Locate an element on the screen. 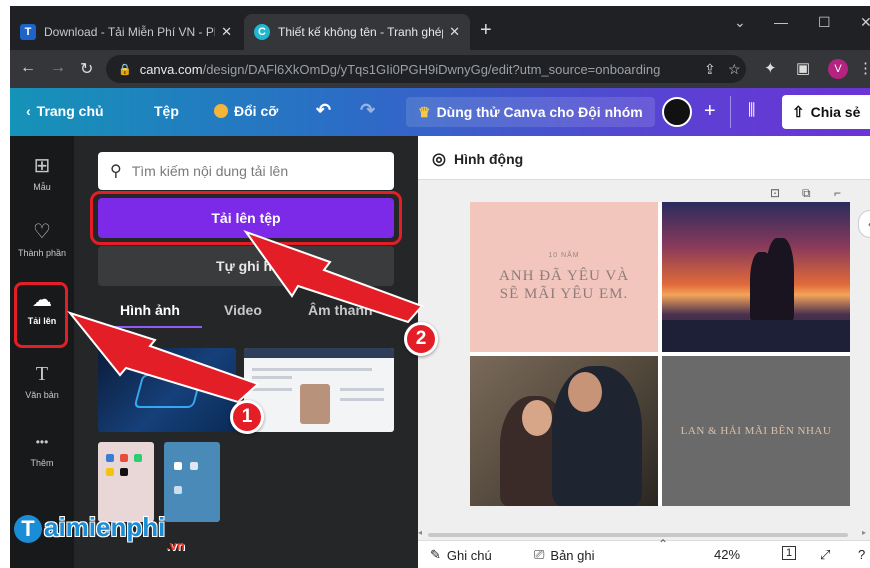 The image size is (870, 568). share-label: Chia sẻ is located at coordinates (835, 112).